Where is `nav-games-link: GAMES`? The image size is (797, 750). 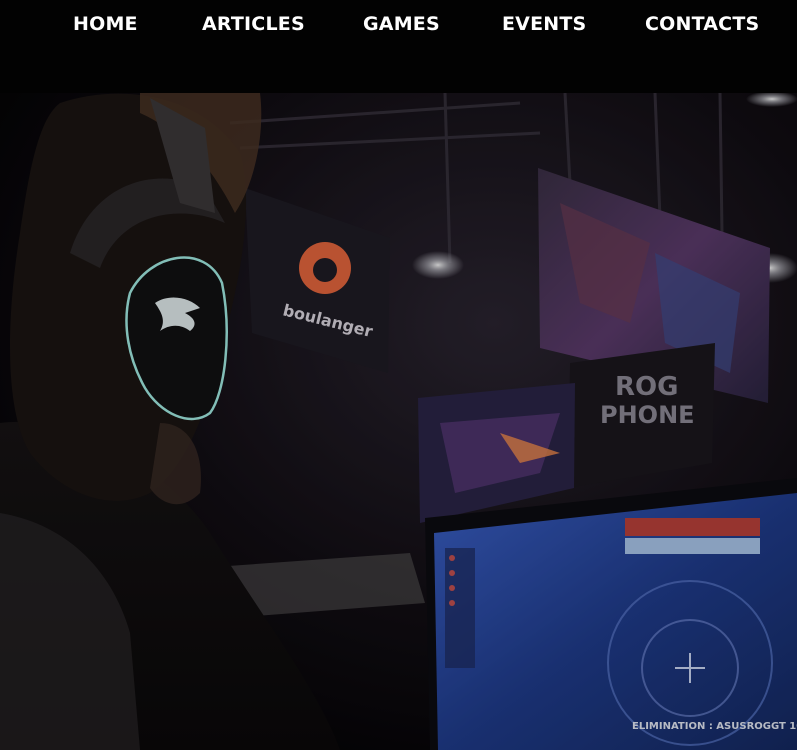 nav-games-link: GAMES is located at coordinates (401, 24).